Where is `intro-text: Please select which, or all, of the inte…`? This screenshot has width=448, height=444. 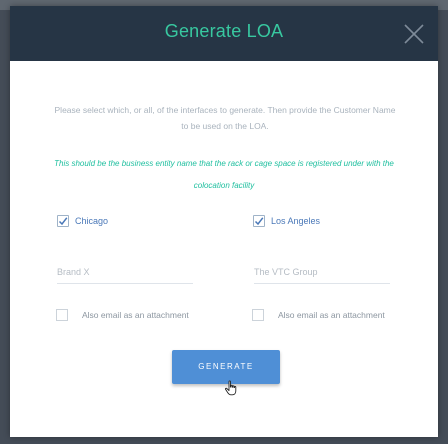
intro-text: Please select which, or all, of the inte… is located at coordinates (225, 118).